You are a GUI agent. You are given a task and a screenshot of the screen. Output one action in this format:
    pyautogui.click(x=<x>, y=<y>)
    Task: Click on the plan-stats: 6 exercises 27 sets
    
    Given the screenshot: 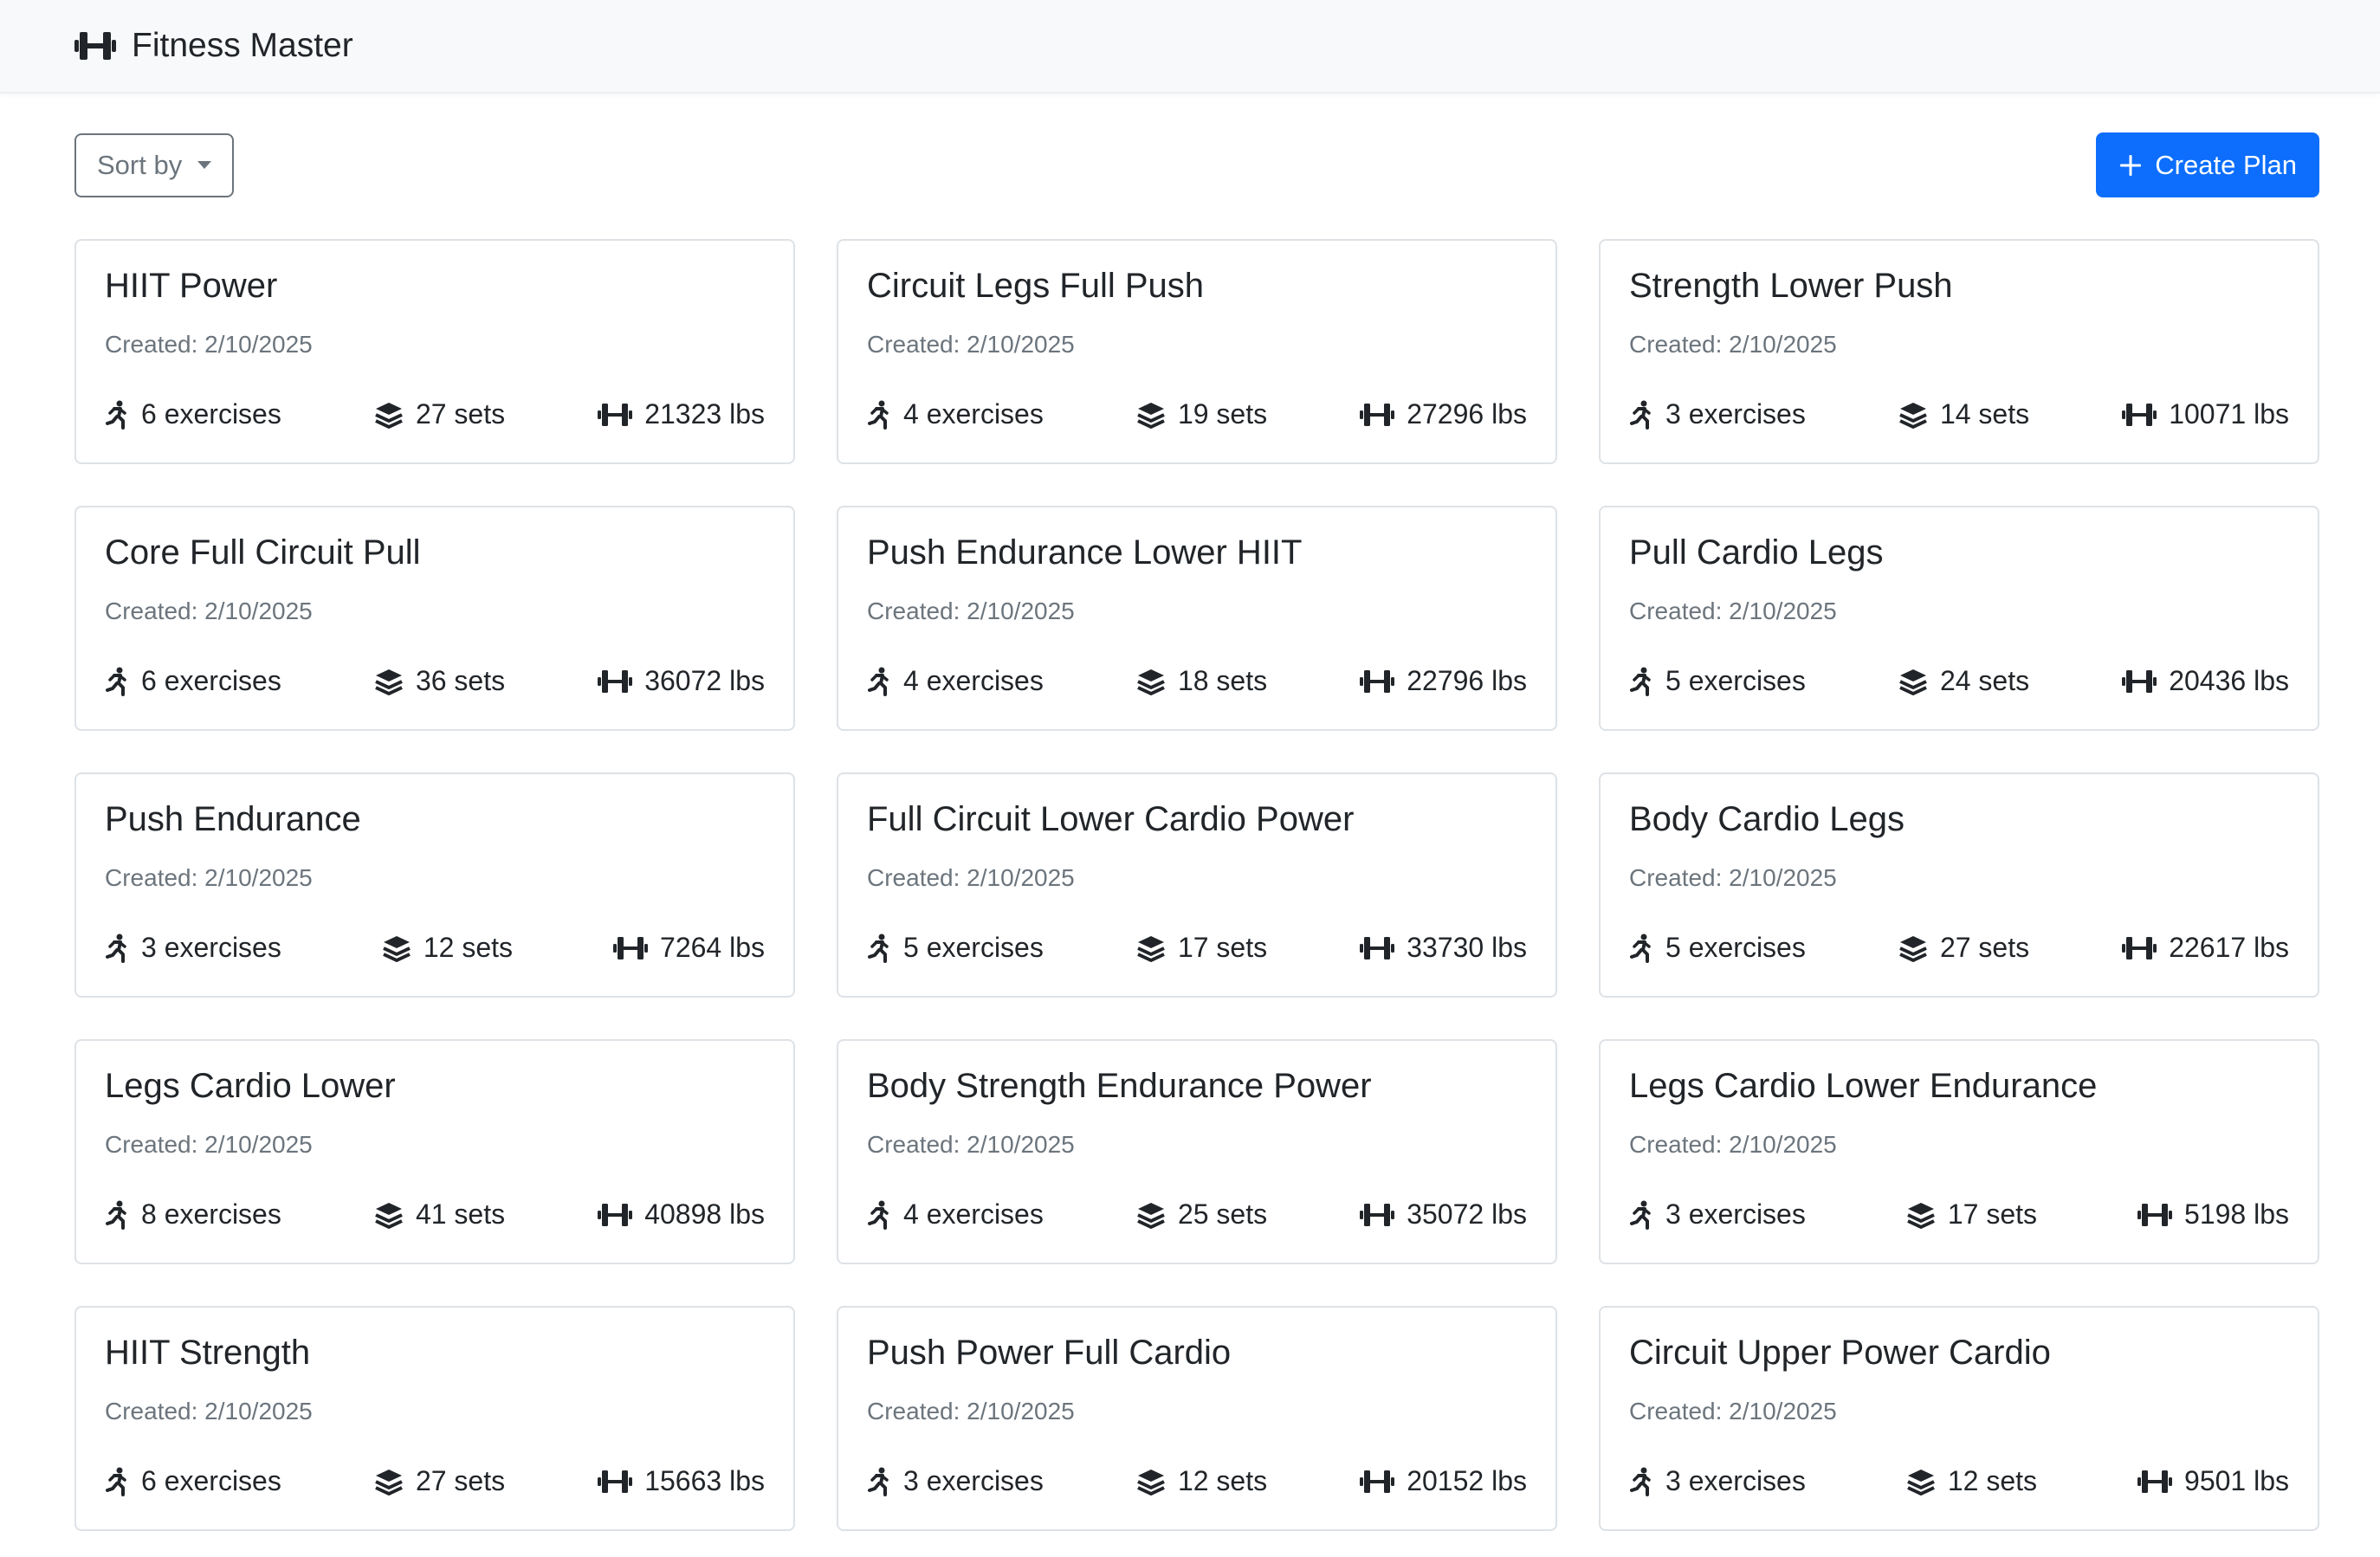 What is the action you would take?
    pyautogui.click(x=435, y=414)
    